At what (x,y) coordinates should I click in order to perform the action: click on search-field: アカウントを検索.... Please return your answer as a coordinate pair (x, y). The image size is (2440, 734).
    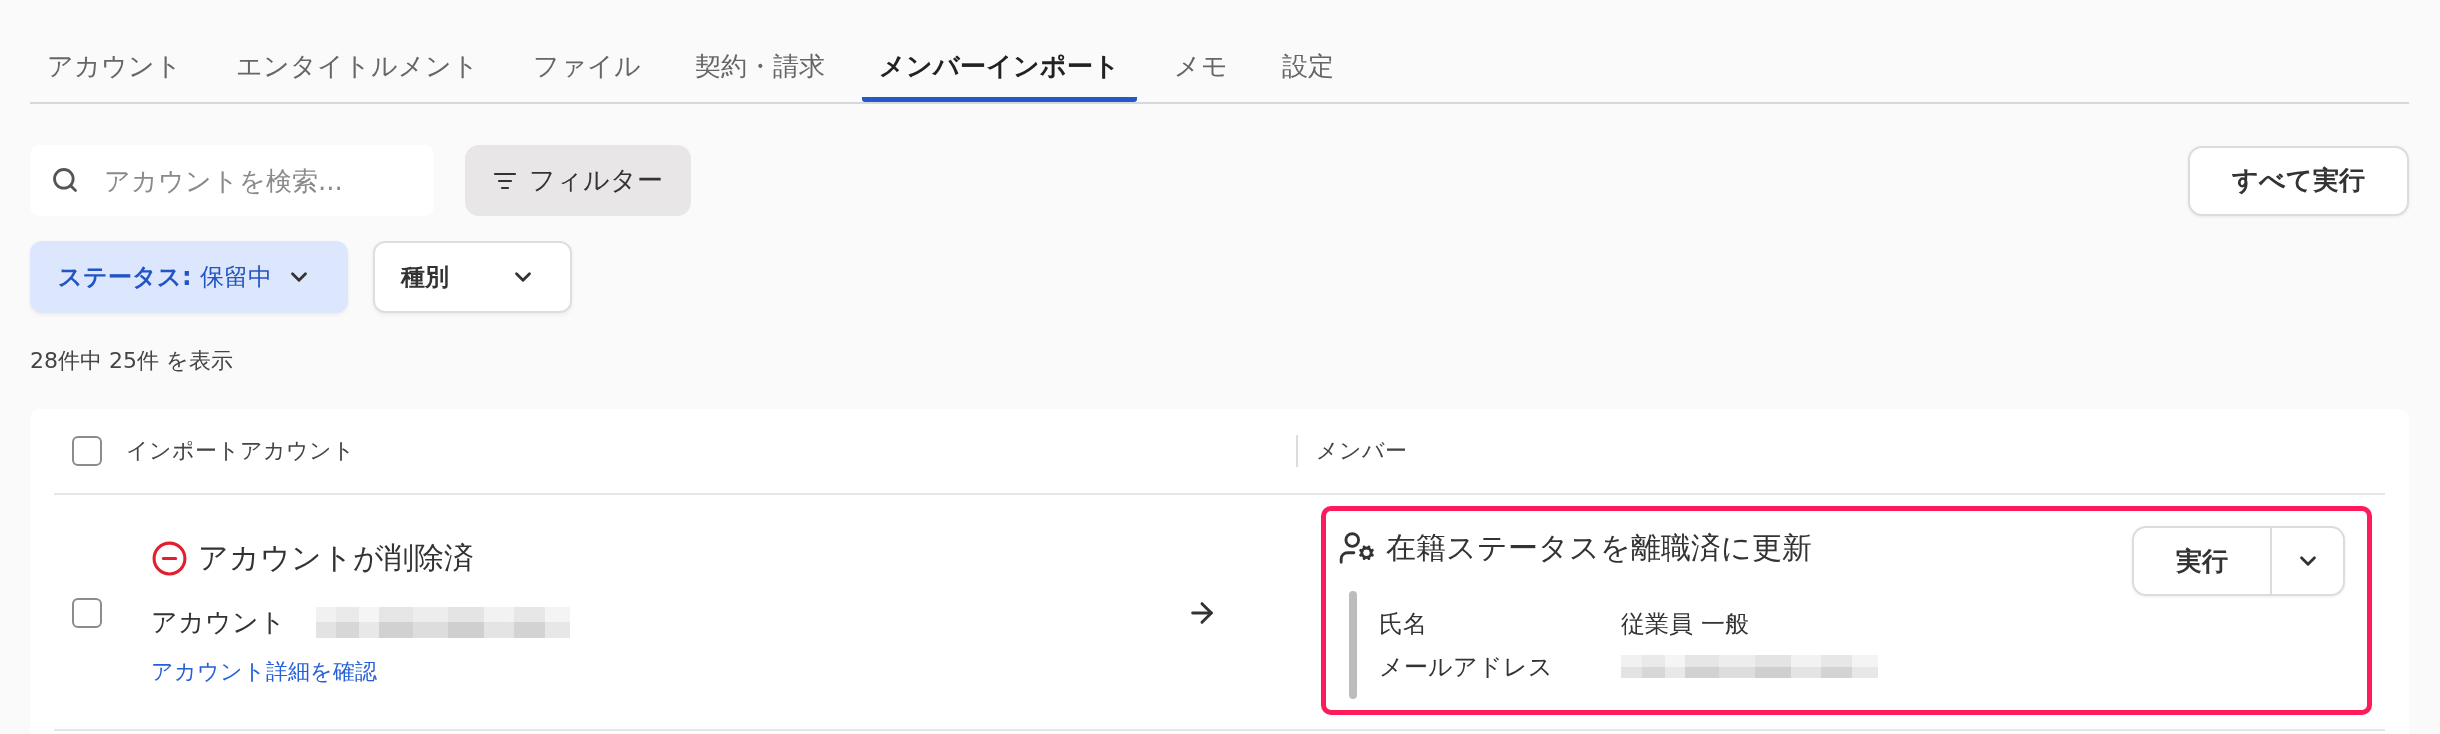
    Looking at the image, I should click on (232, 180).